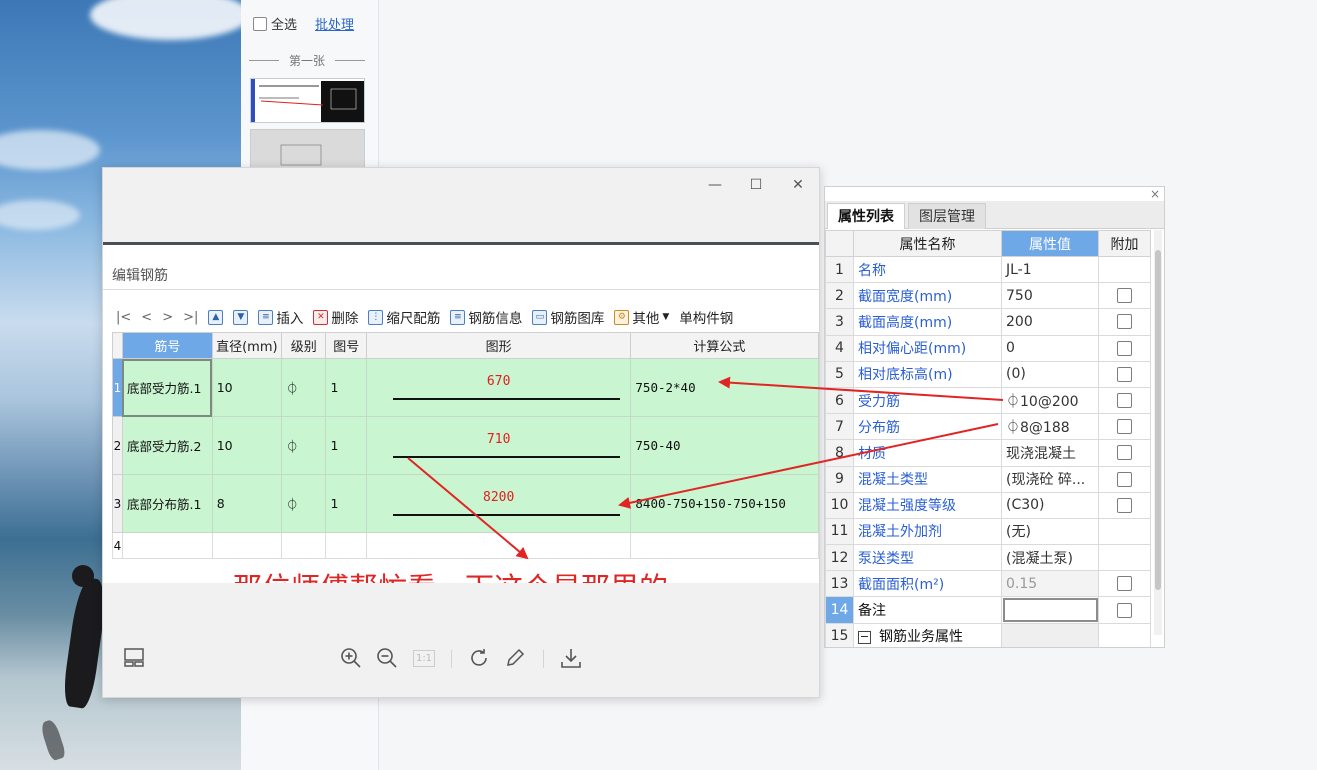  I want to click on table-row: 15− 钢筋业务属性, so click(988, 634).